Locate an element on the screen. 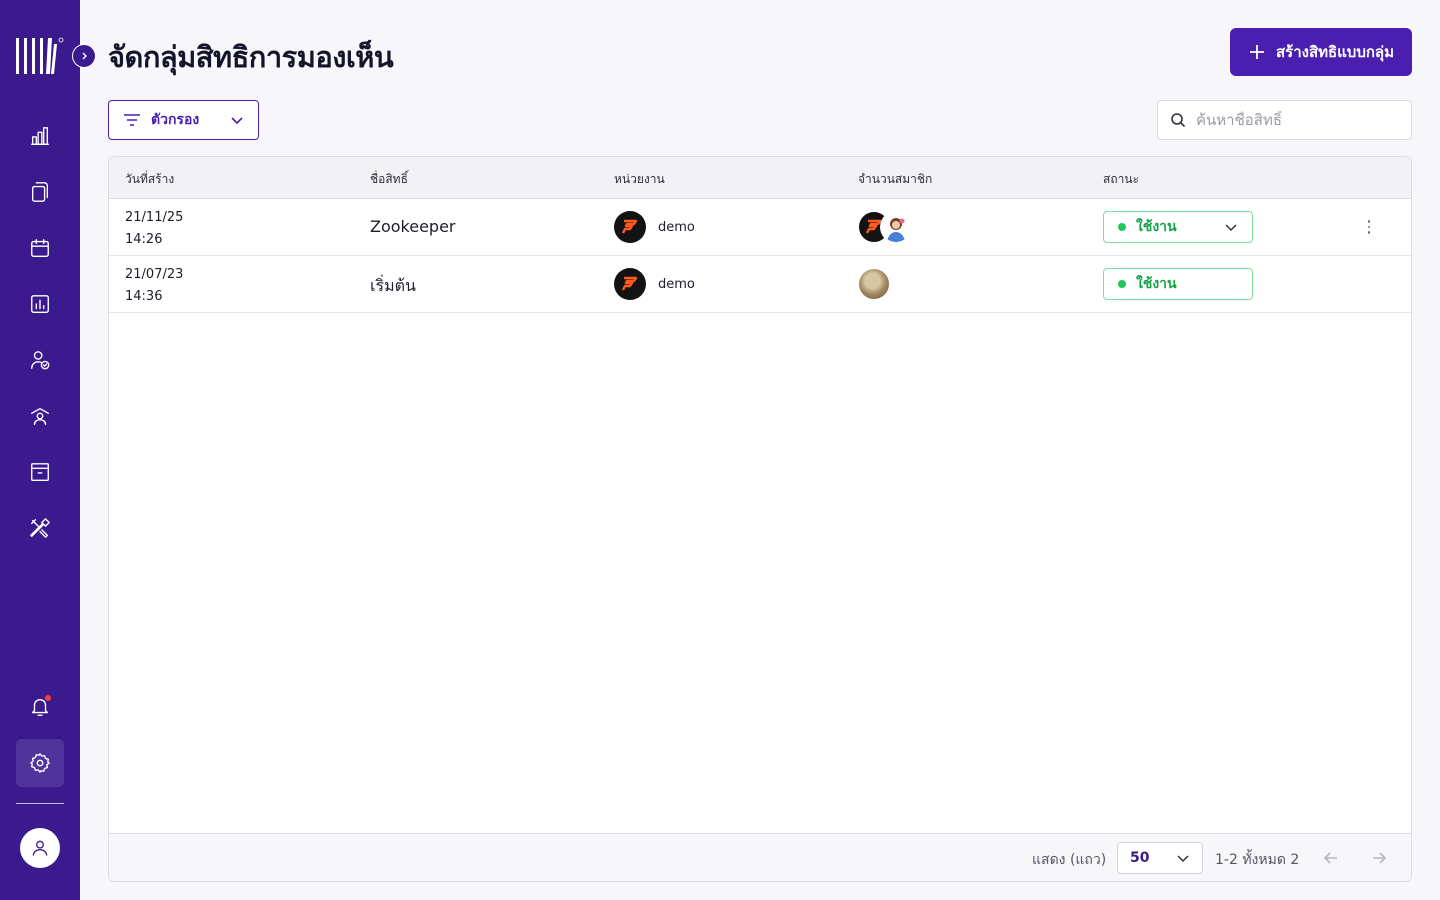 The image size is (1440, 900). sidebar-item-broadcast is located at coordinates (40, 416).